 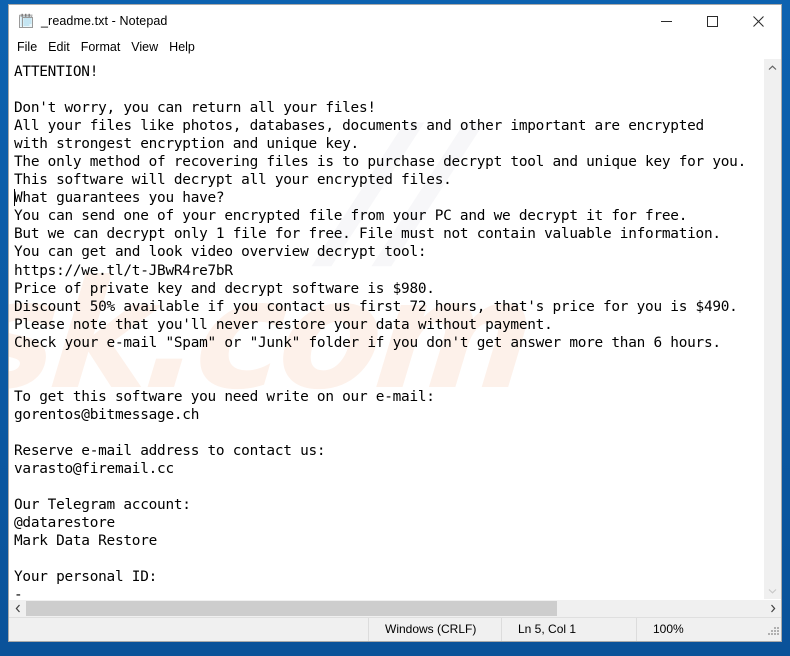 I want to click on title-bar: _readme.txt - Notepad, so click(x=395, y=21).